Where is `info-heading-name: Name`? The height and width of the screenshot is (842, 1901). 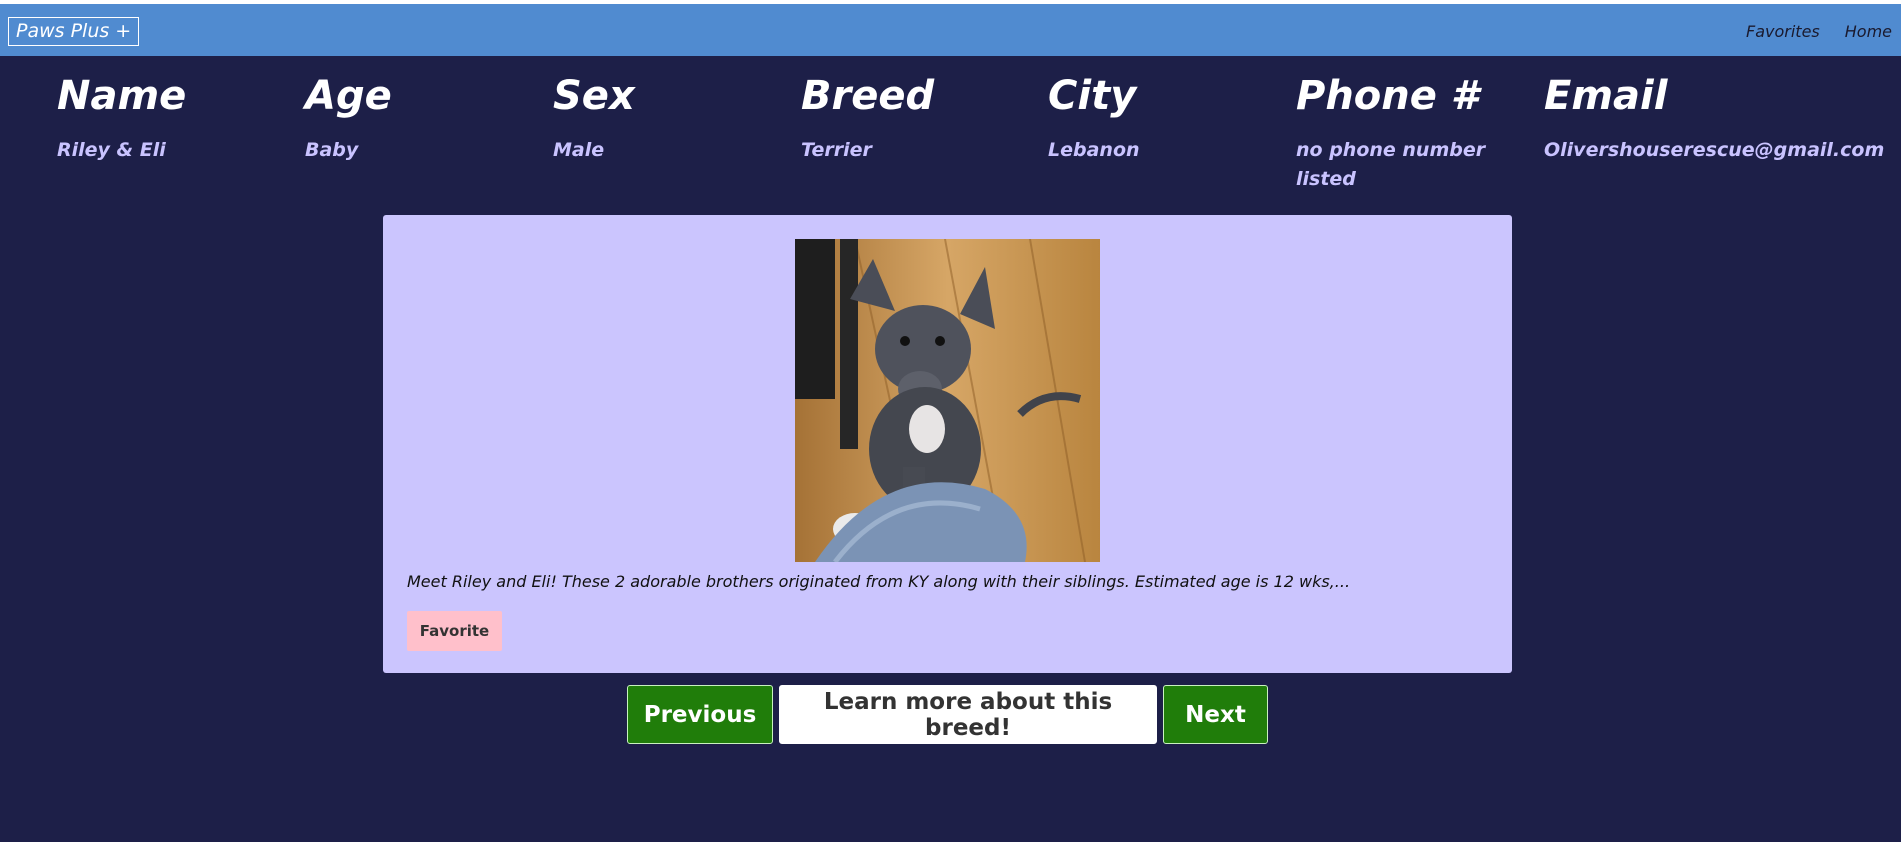 info-heading-name: Name is located at coordinates (122, 96).